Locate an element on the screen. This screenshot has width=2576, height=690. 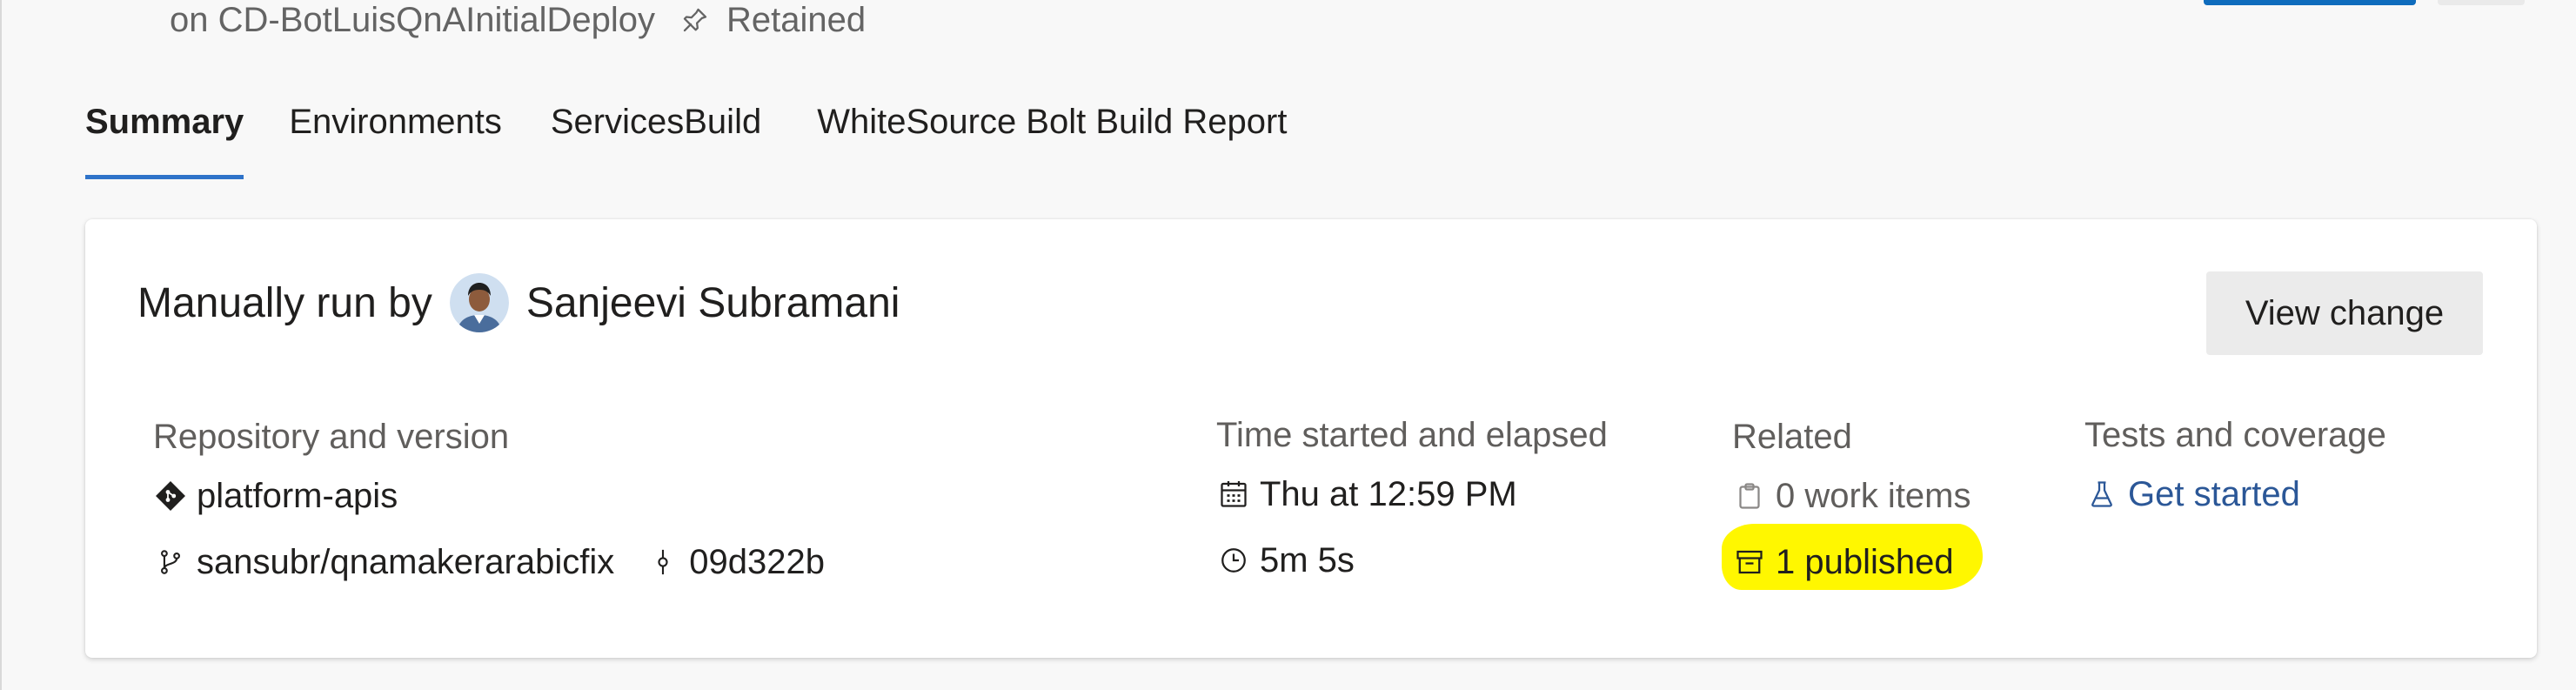
published-artifacts: 1 published is located at coordinates (1865, 562).